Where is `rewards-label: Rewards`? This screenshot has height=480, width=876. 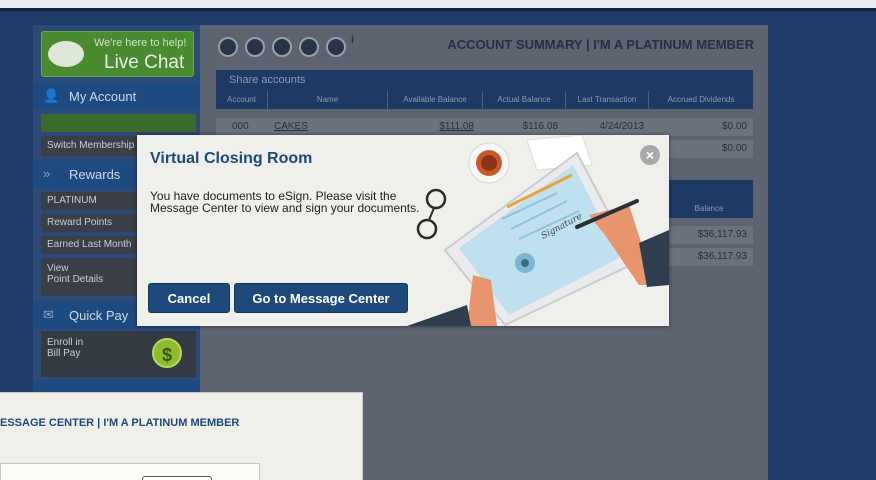
rewards-label: Rewards is located at coordinates (95, 174).